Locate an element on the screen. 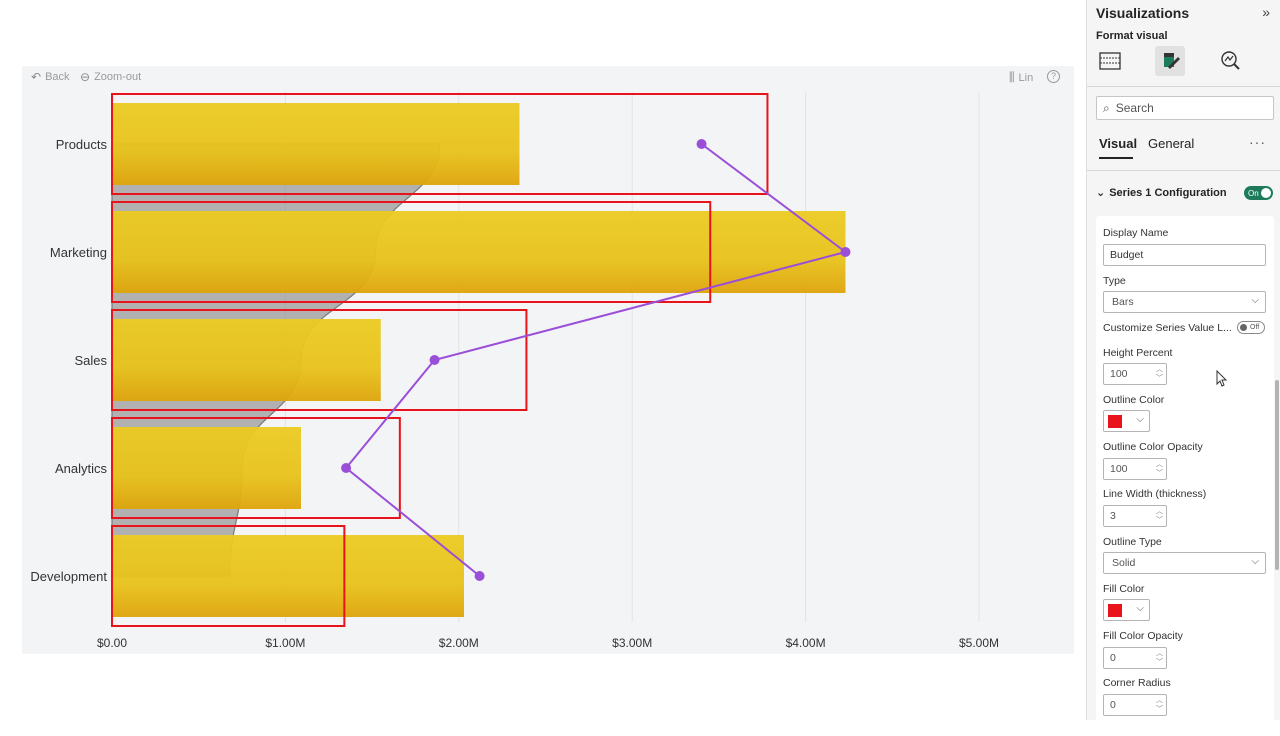  outline-color-swatch is located at coordinates (1115, 421).